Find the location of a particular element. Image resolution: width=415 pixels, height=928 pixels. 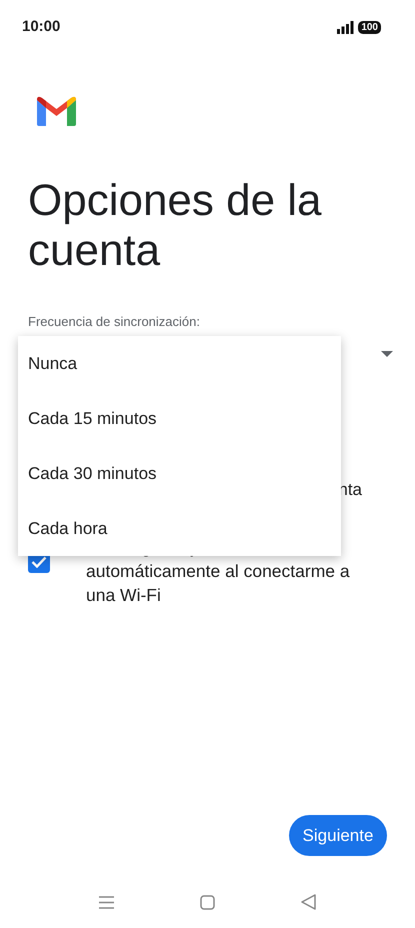

battery-indicator: 100 is located at coordinates (369, 27).